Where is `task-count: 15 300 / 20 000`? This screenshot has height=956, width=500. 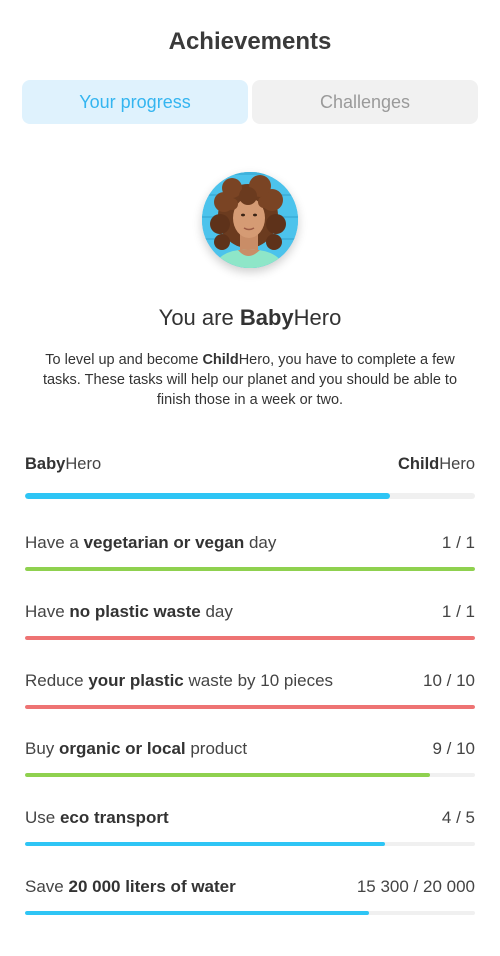 task-count: 15 300 / 20 000 is located at coordinates (415, 886).